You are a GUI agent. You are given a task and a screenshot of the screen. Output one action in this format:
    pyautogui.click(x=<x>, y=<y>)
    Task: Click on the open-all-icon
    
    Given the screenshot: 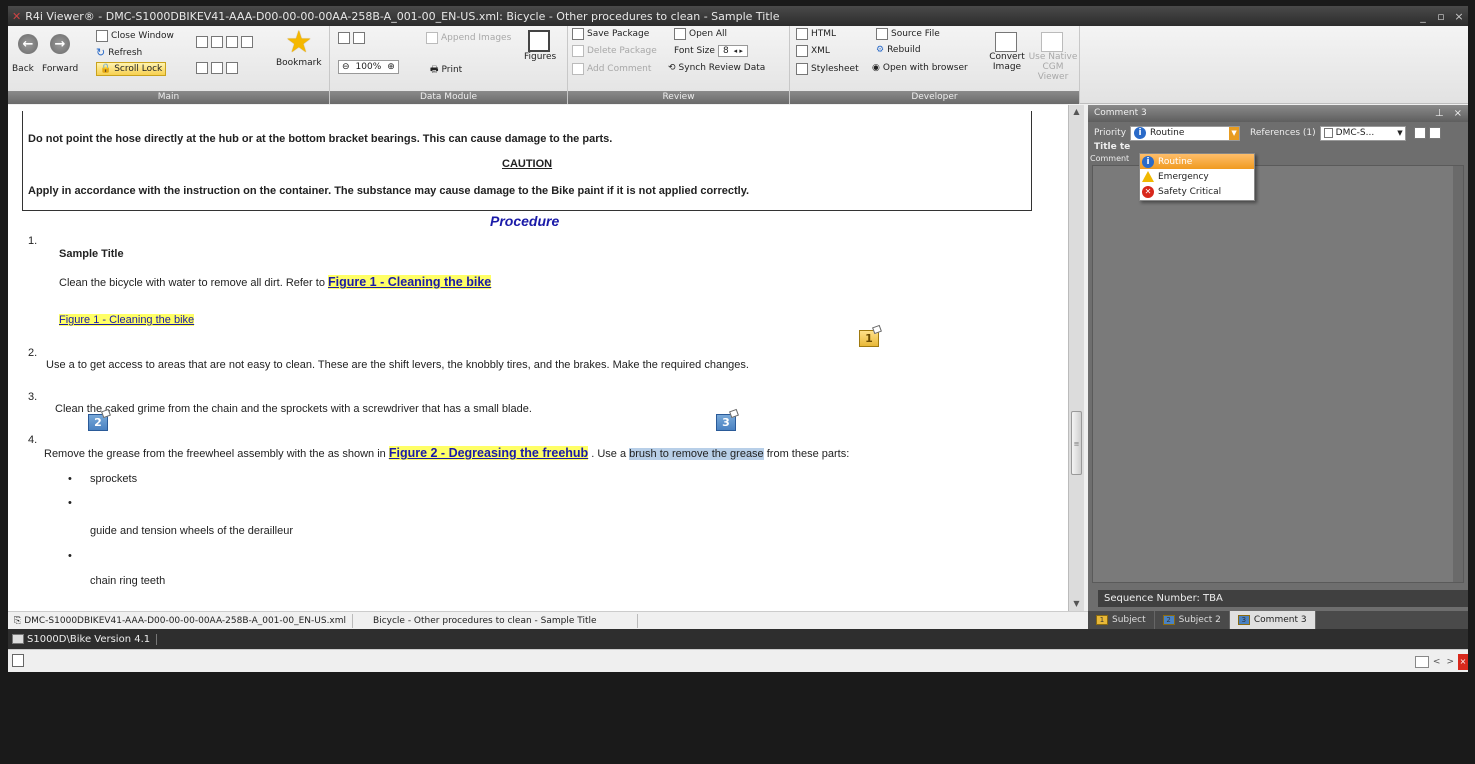 What is the action you would take?
    pyautogui.click(x=680, y=34)
    